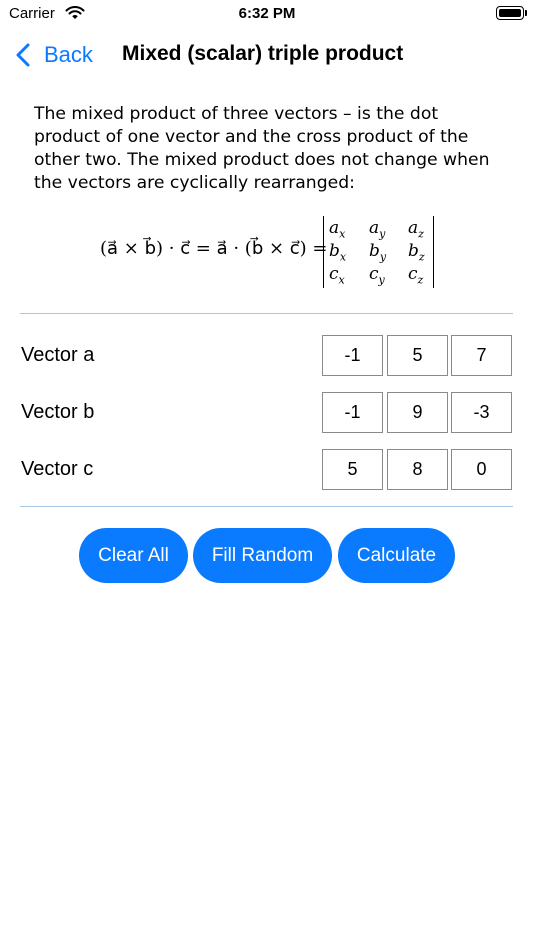  Describe the element at coordinates (416, 252) in the screenshot. I see `matrix-cell: bz` at that location.